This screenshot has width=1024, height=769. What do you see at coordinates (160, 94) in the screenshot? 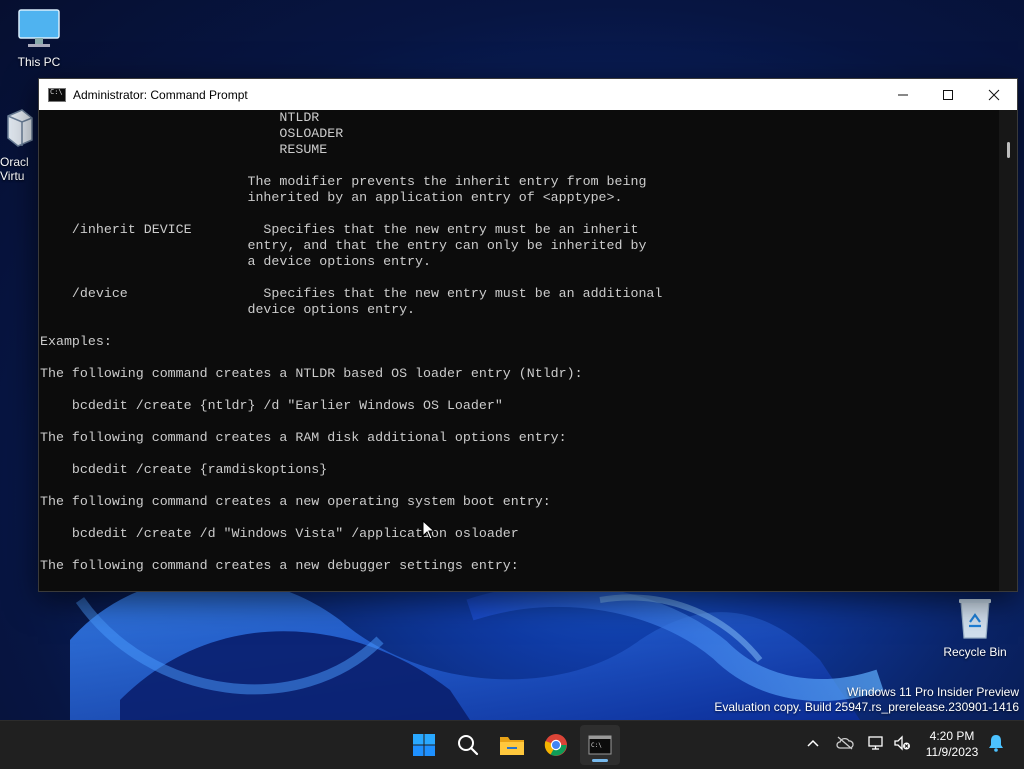
I see `window-title: Administrator: Command Prompt` at bounding box center [160, 94].